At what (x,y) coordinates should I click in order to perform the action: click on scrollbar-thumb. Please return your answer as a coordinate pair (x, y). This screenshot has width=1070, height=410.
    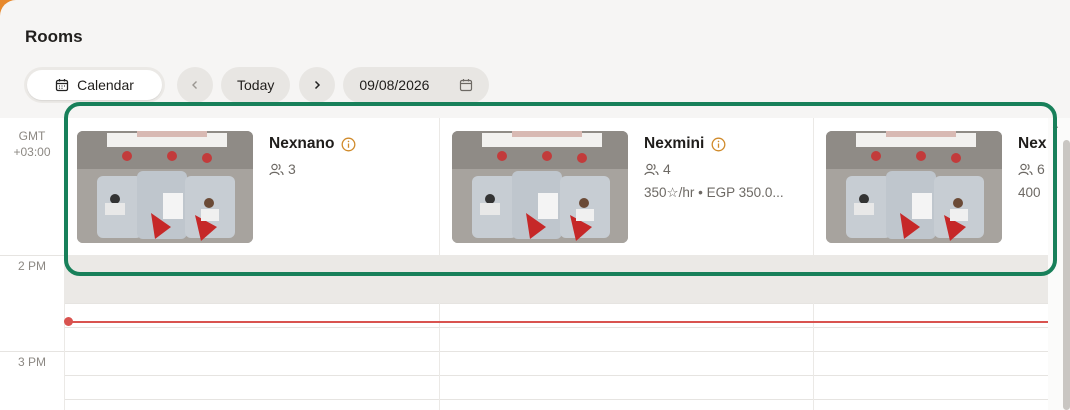
    Looking at the image, I should click on (1066, 275).